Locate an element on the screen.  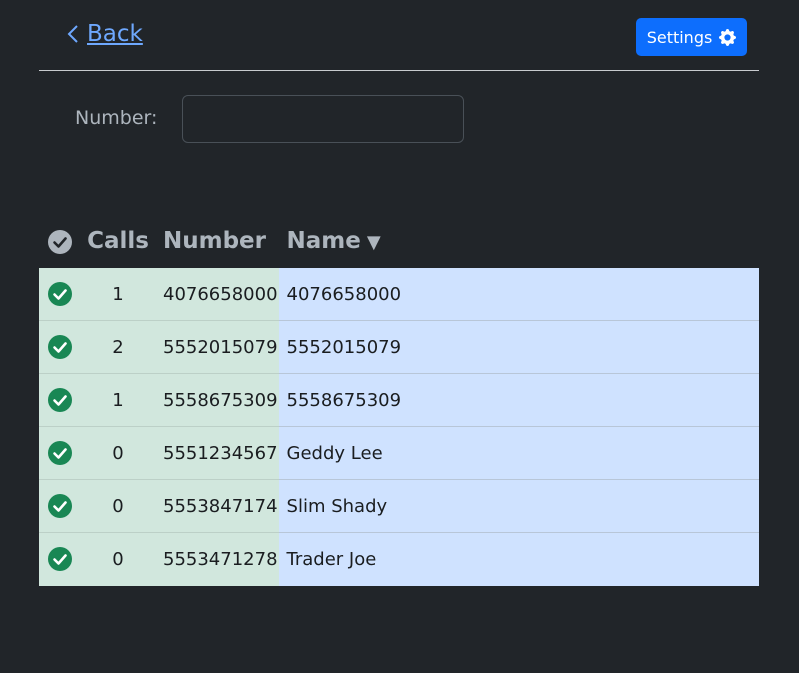
column-header-calls-label: Calls is located at coordinates (118, 241).